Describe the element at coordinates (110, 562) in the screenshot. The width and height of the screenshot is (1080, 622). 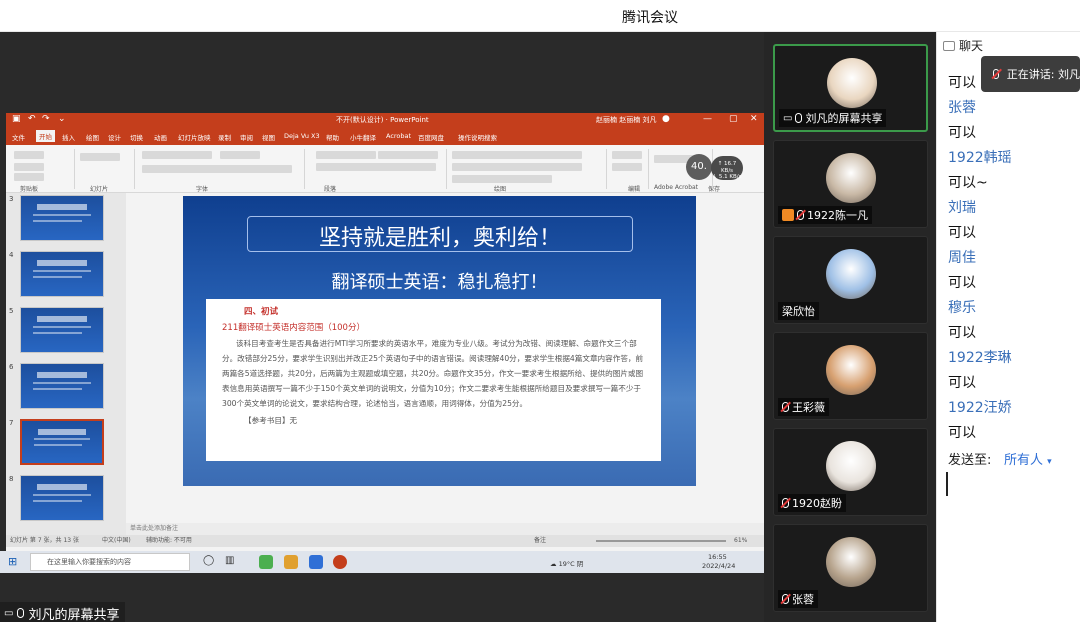
I see `taskbar-search: 在这里输入你要搜索的内容` at that location.